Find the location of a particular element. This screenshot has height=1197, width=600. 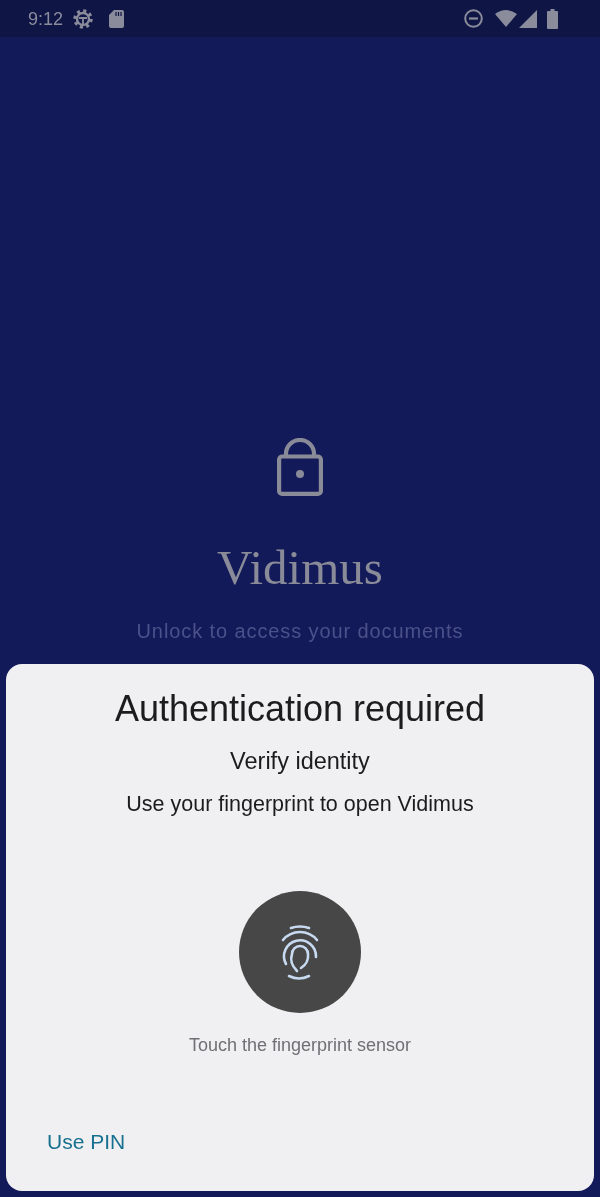

fingerprint-icon is located at coordinates (300, 952).